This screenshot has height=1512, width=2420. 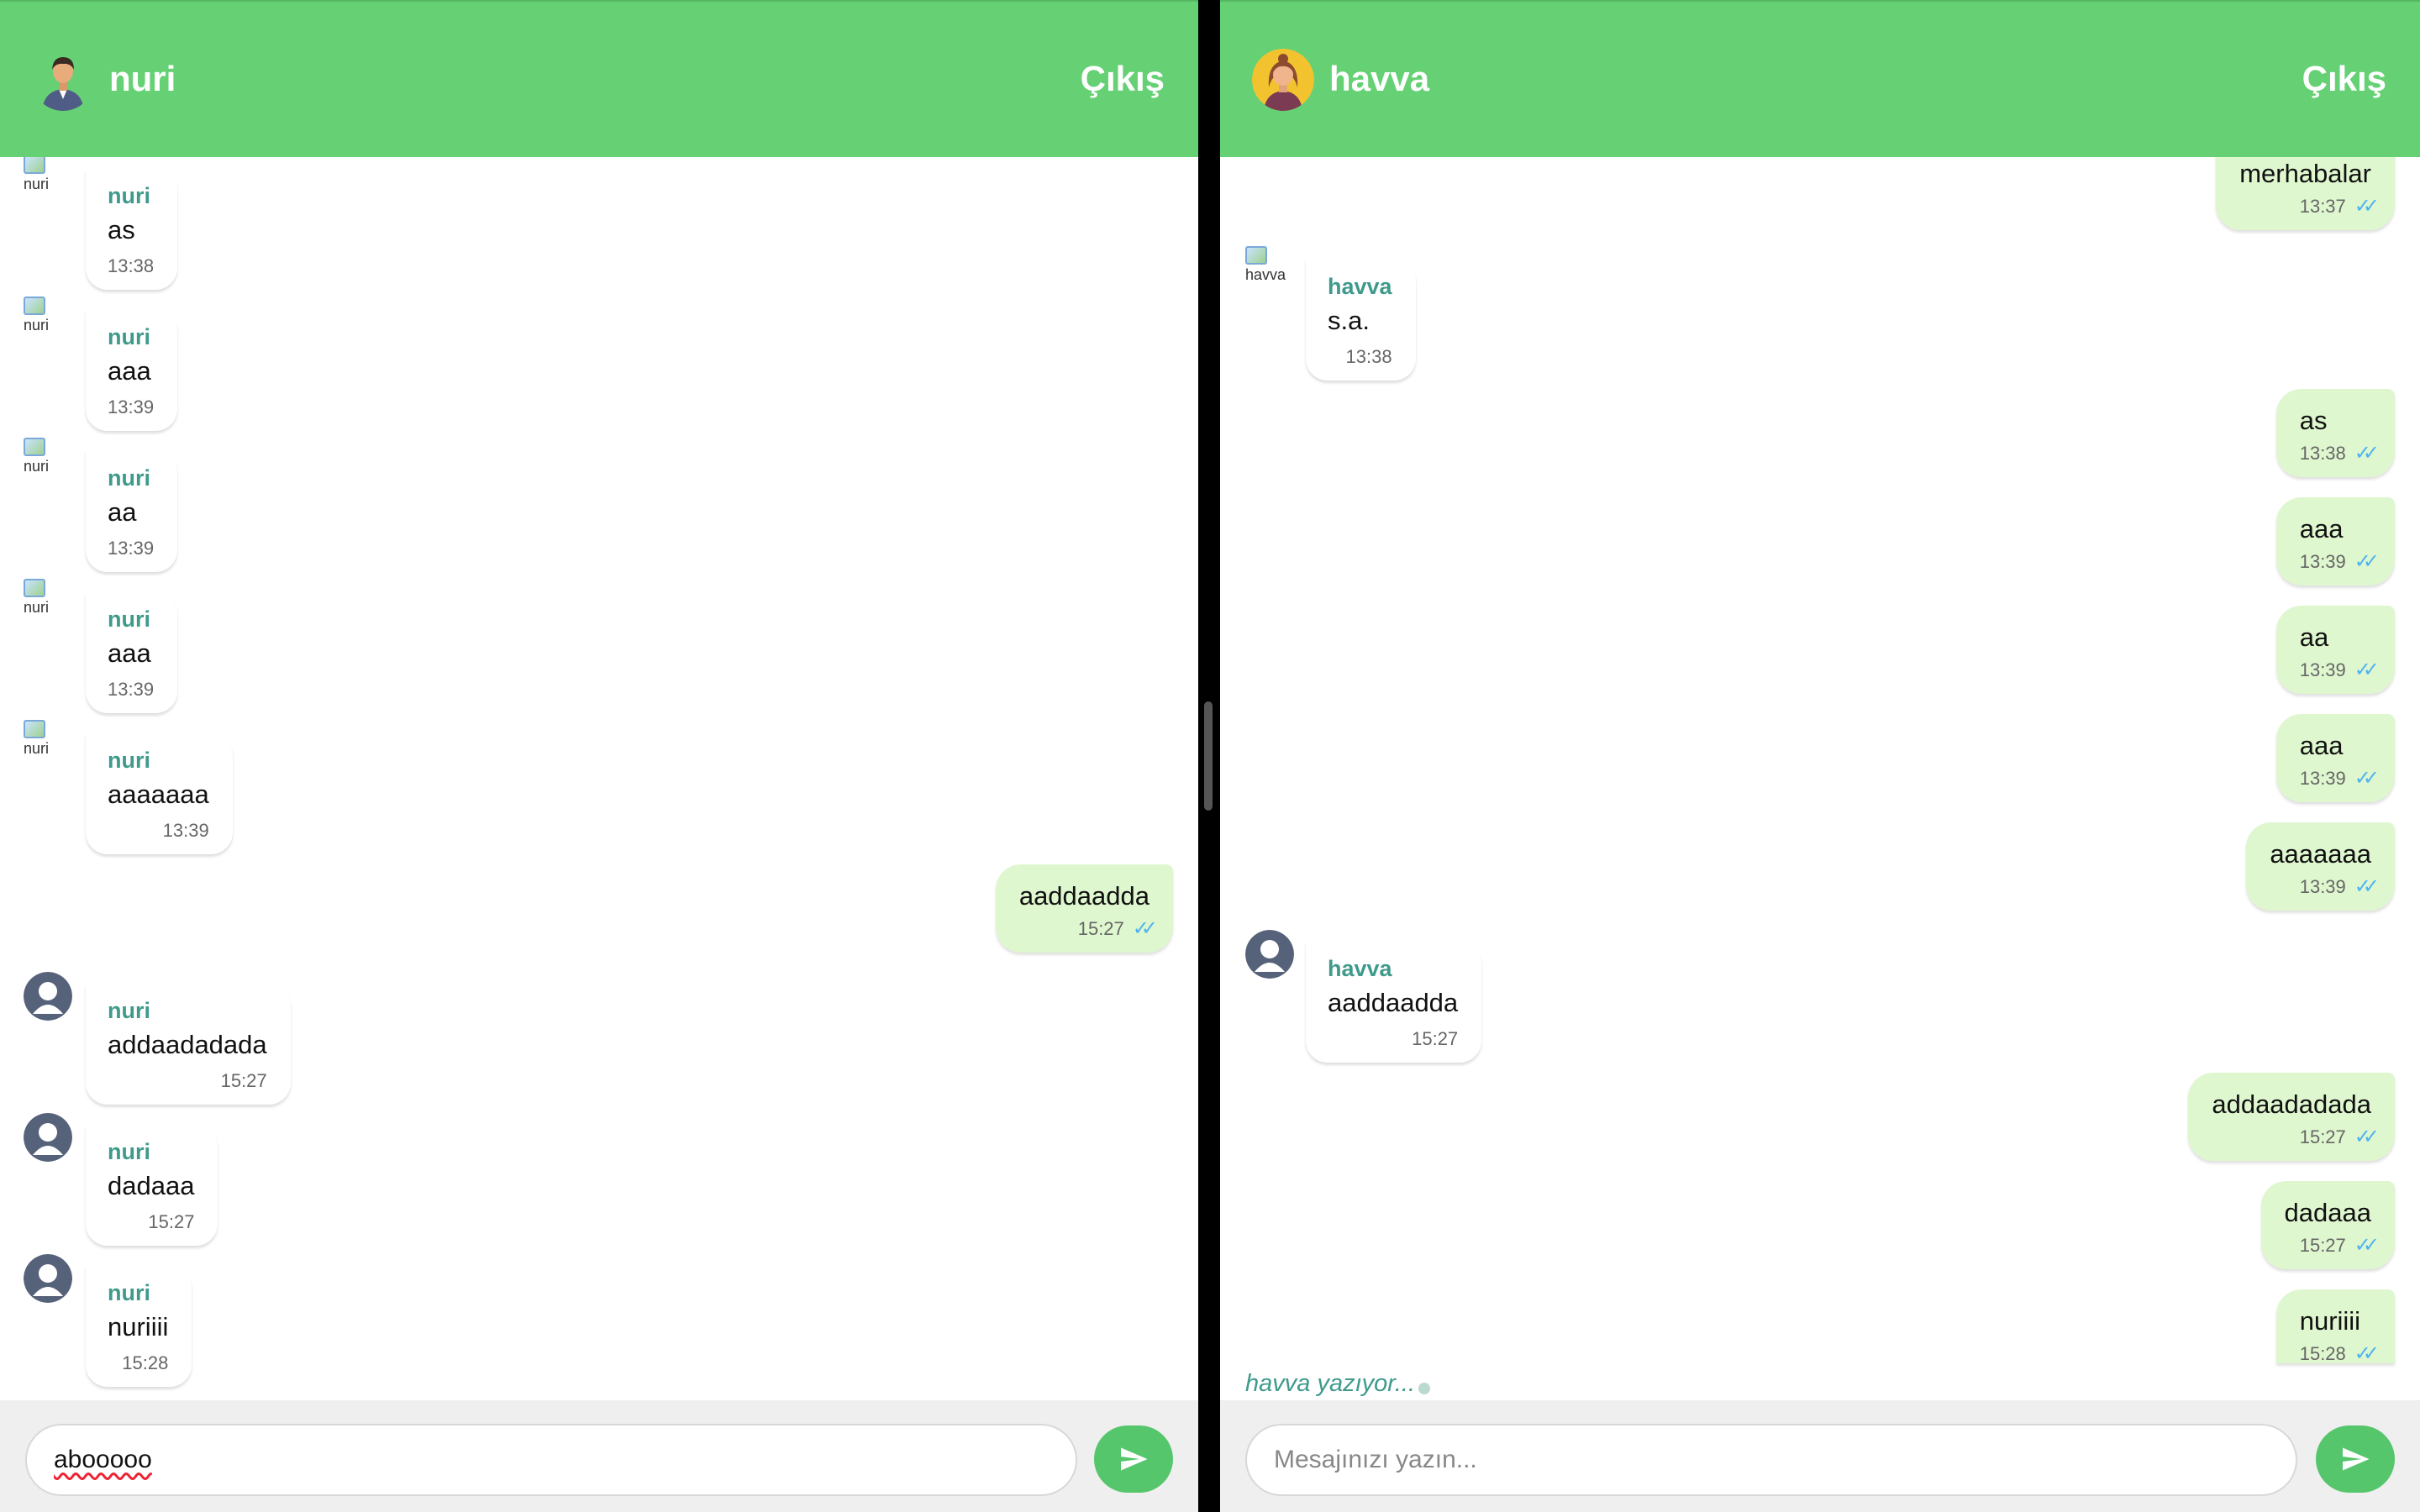 I want to click on message-text: s.a., so click(x=1349, y=320).